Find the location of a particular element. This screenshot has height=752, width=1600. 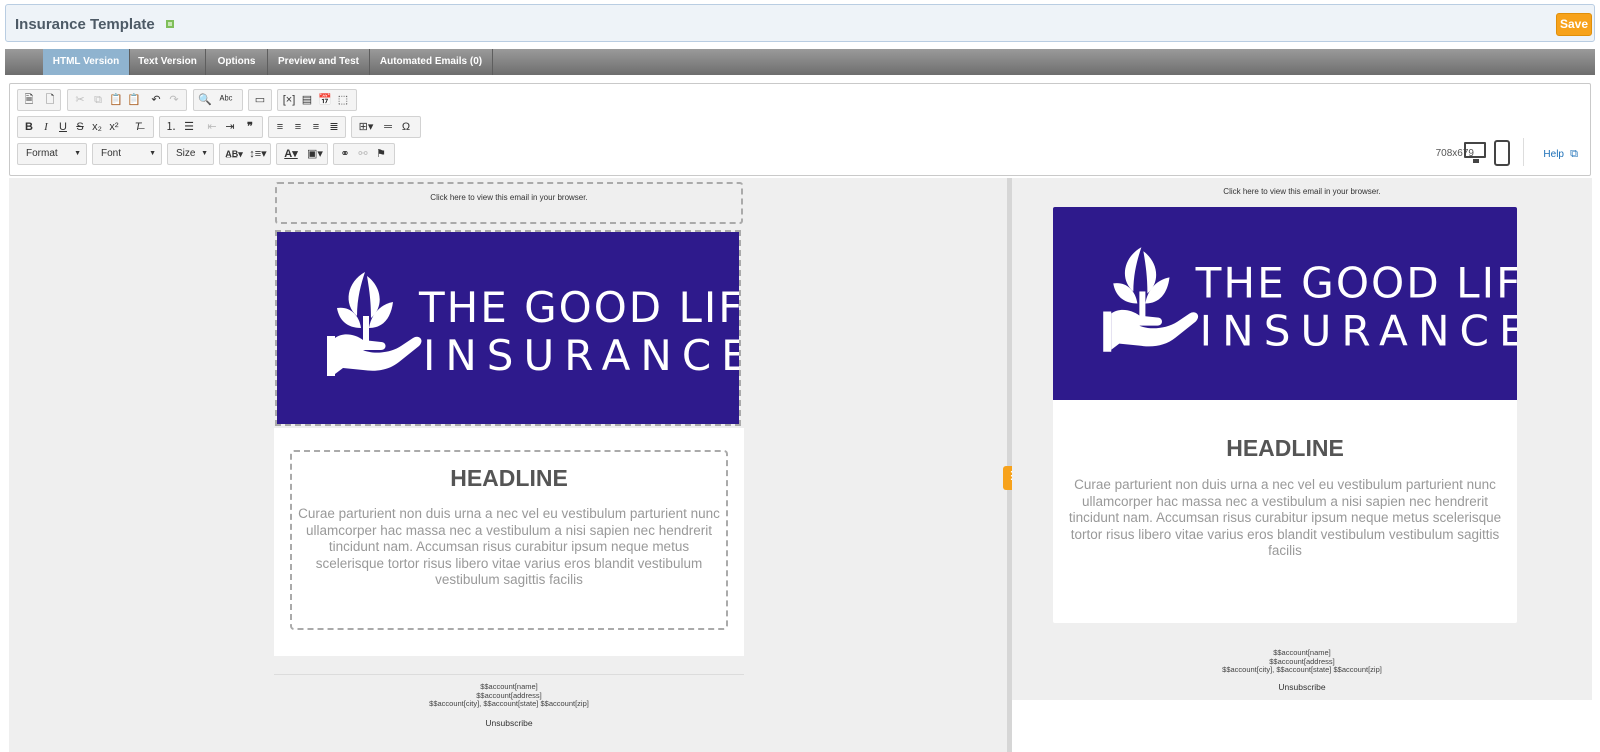

unlink-icon: ⚯ is located at coordinates (363, 154).